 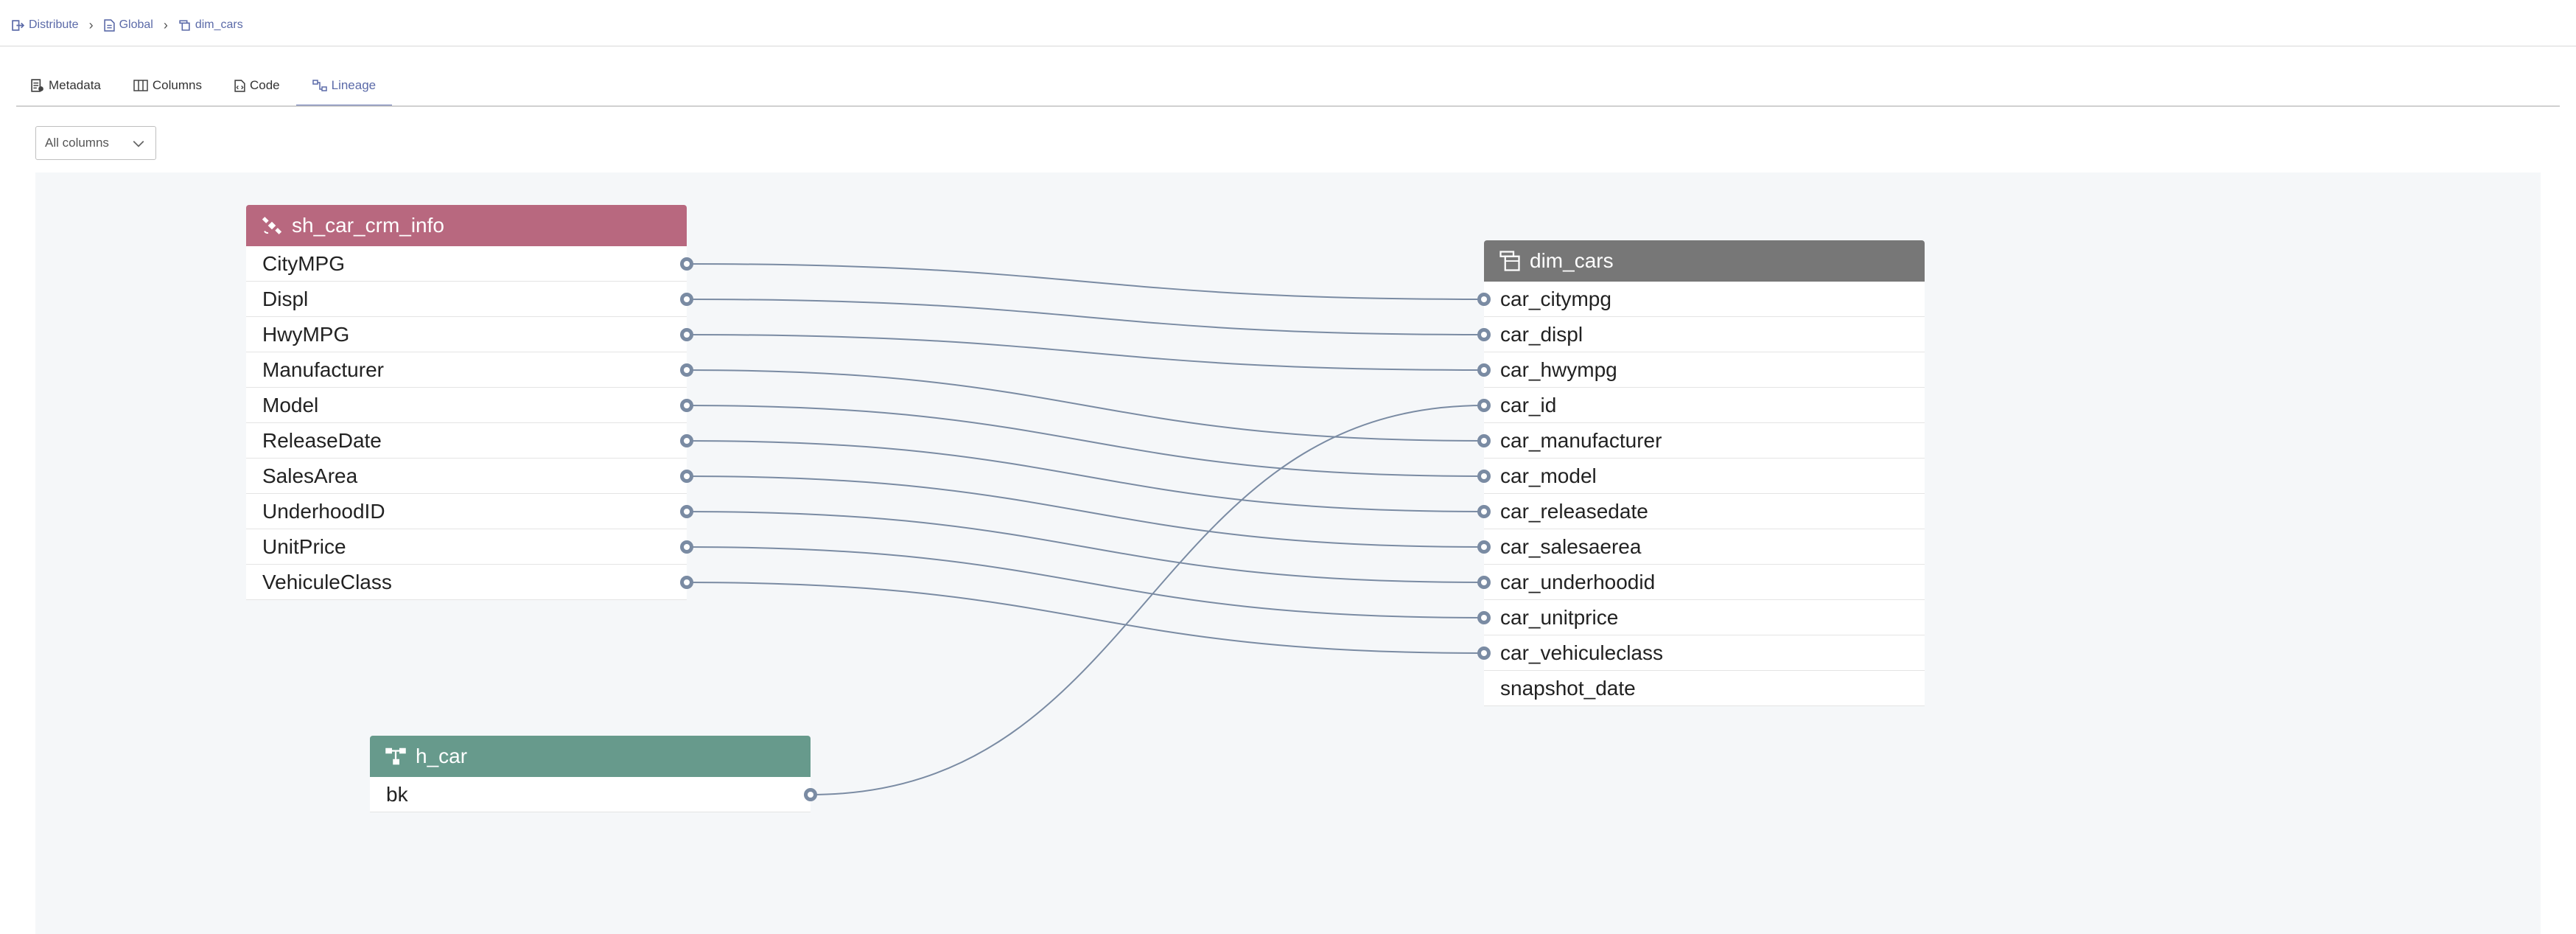 I want to click on breadcrumb-label: dim_cars, so click(x=219, y=24).